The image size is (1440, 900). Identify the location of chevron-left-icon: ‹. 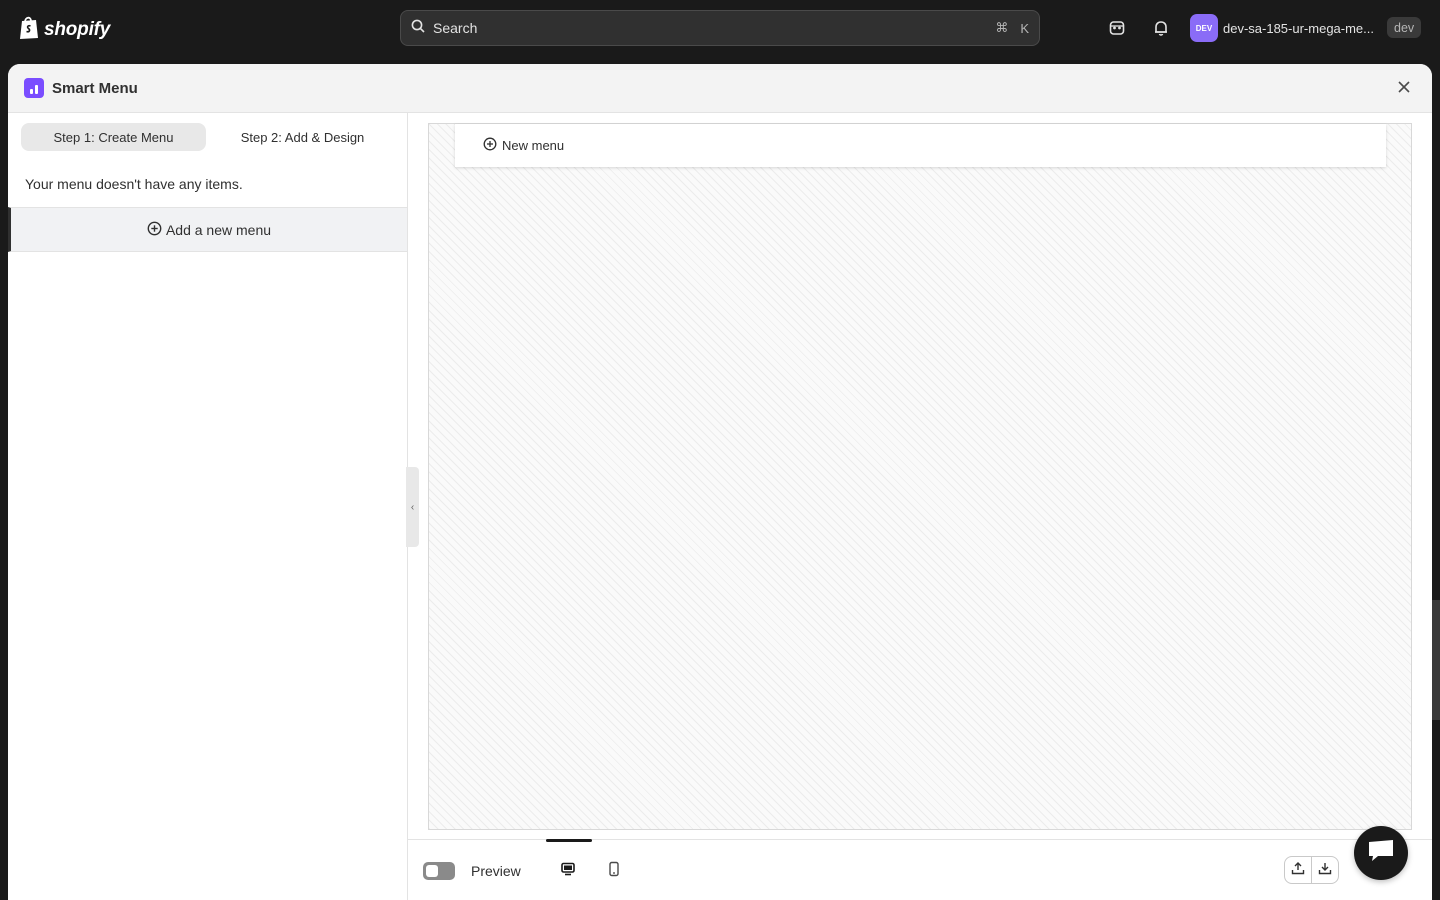
(412, 507).